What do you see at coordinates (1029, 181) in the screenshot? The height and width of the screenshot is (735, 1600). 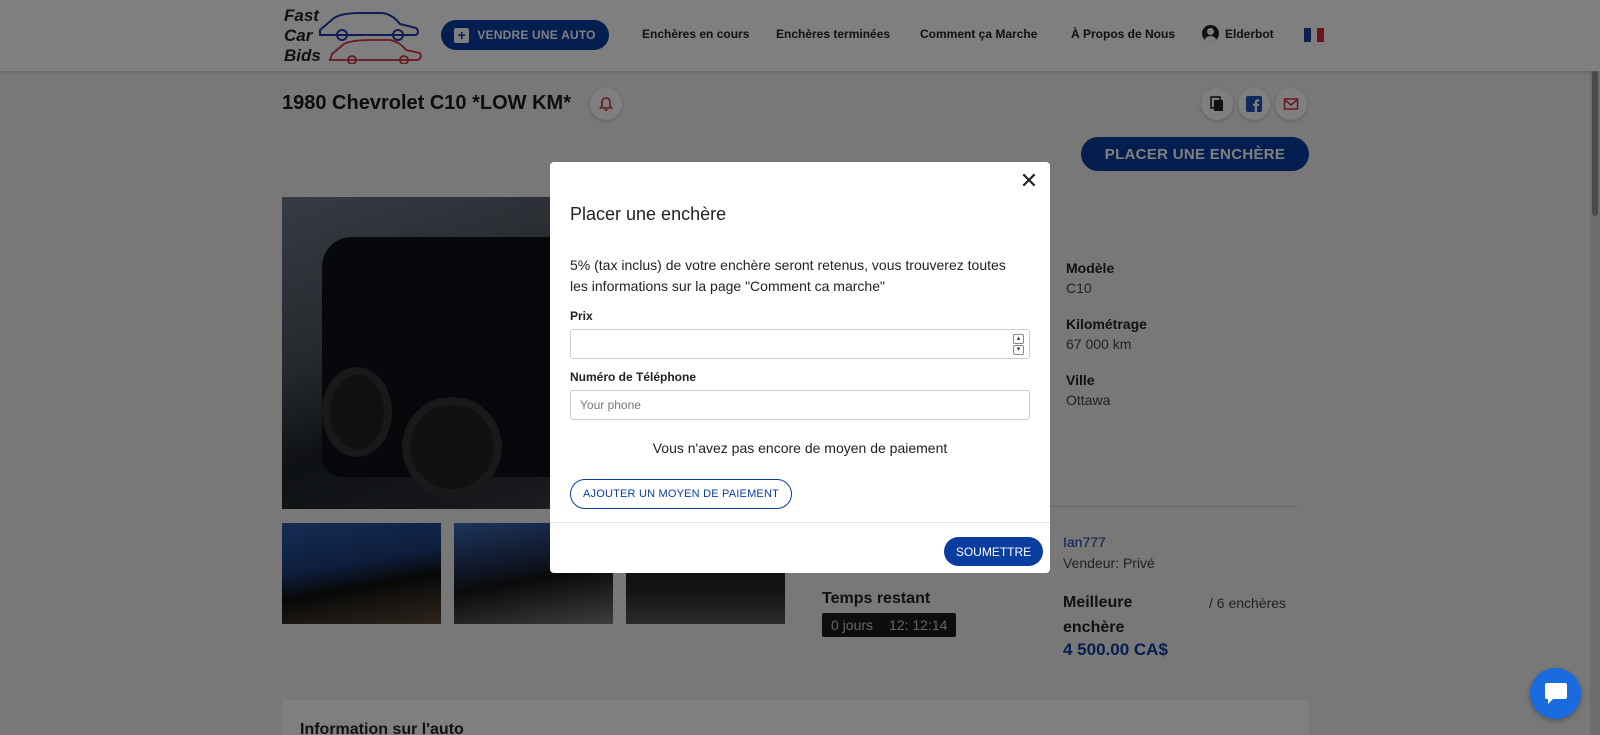 I see `close-icon: ✕` at bounding box center [1029, 181].